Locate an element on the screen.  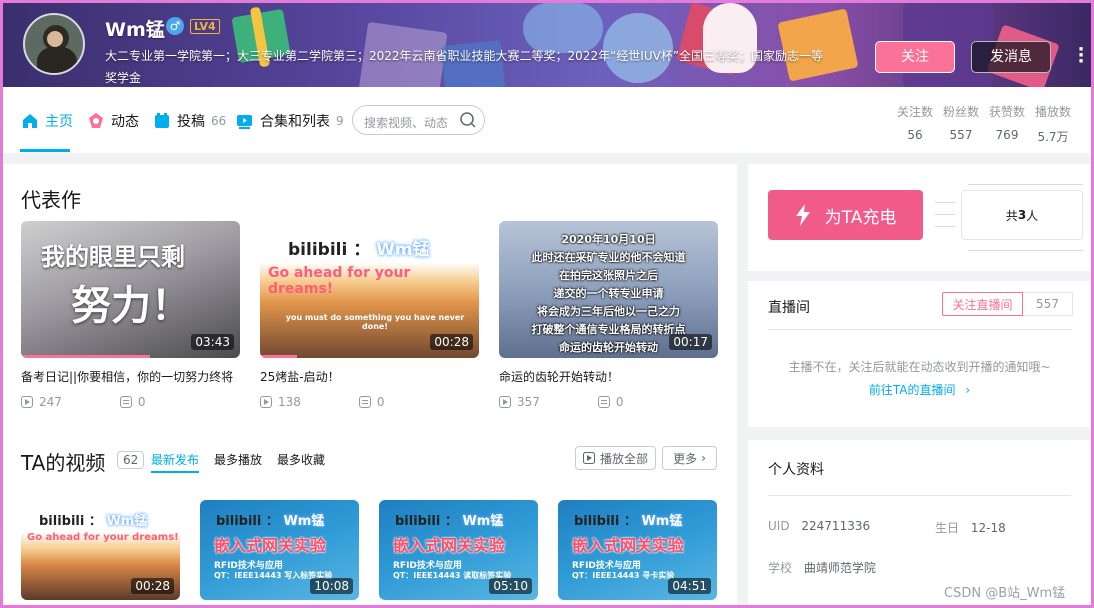
follow-live-button: 关注直播间 is located at coordinates (982, 304).